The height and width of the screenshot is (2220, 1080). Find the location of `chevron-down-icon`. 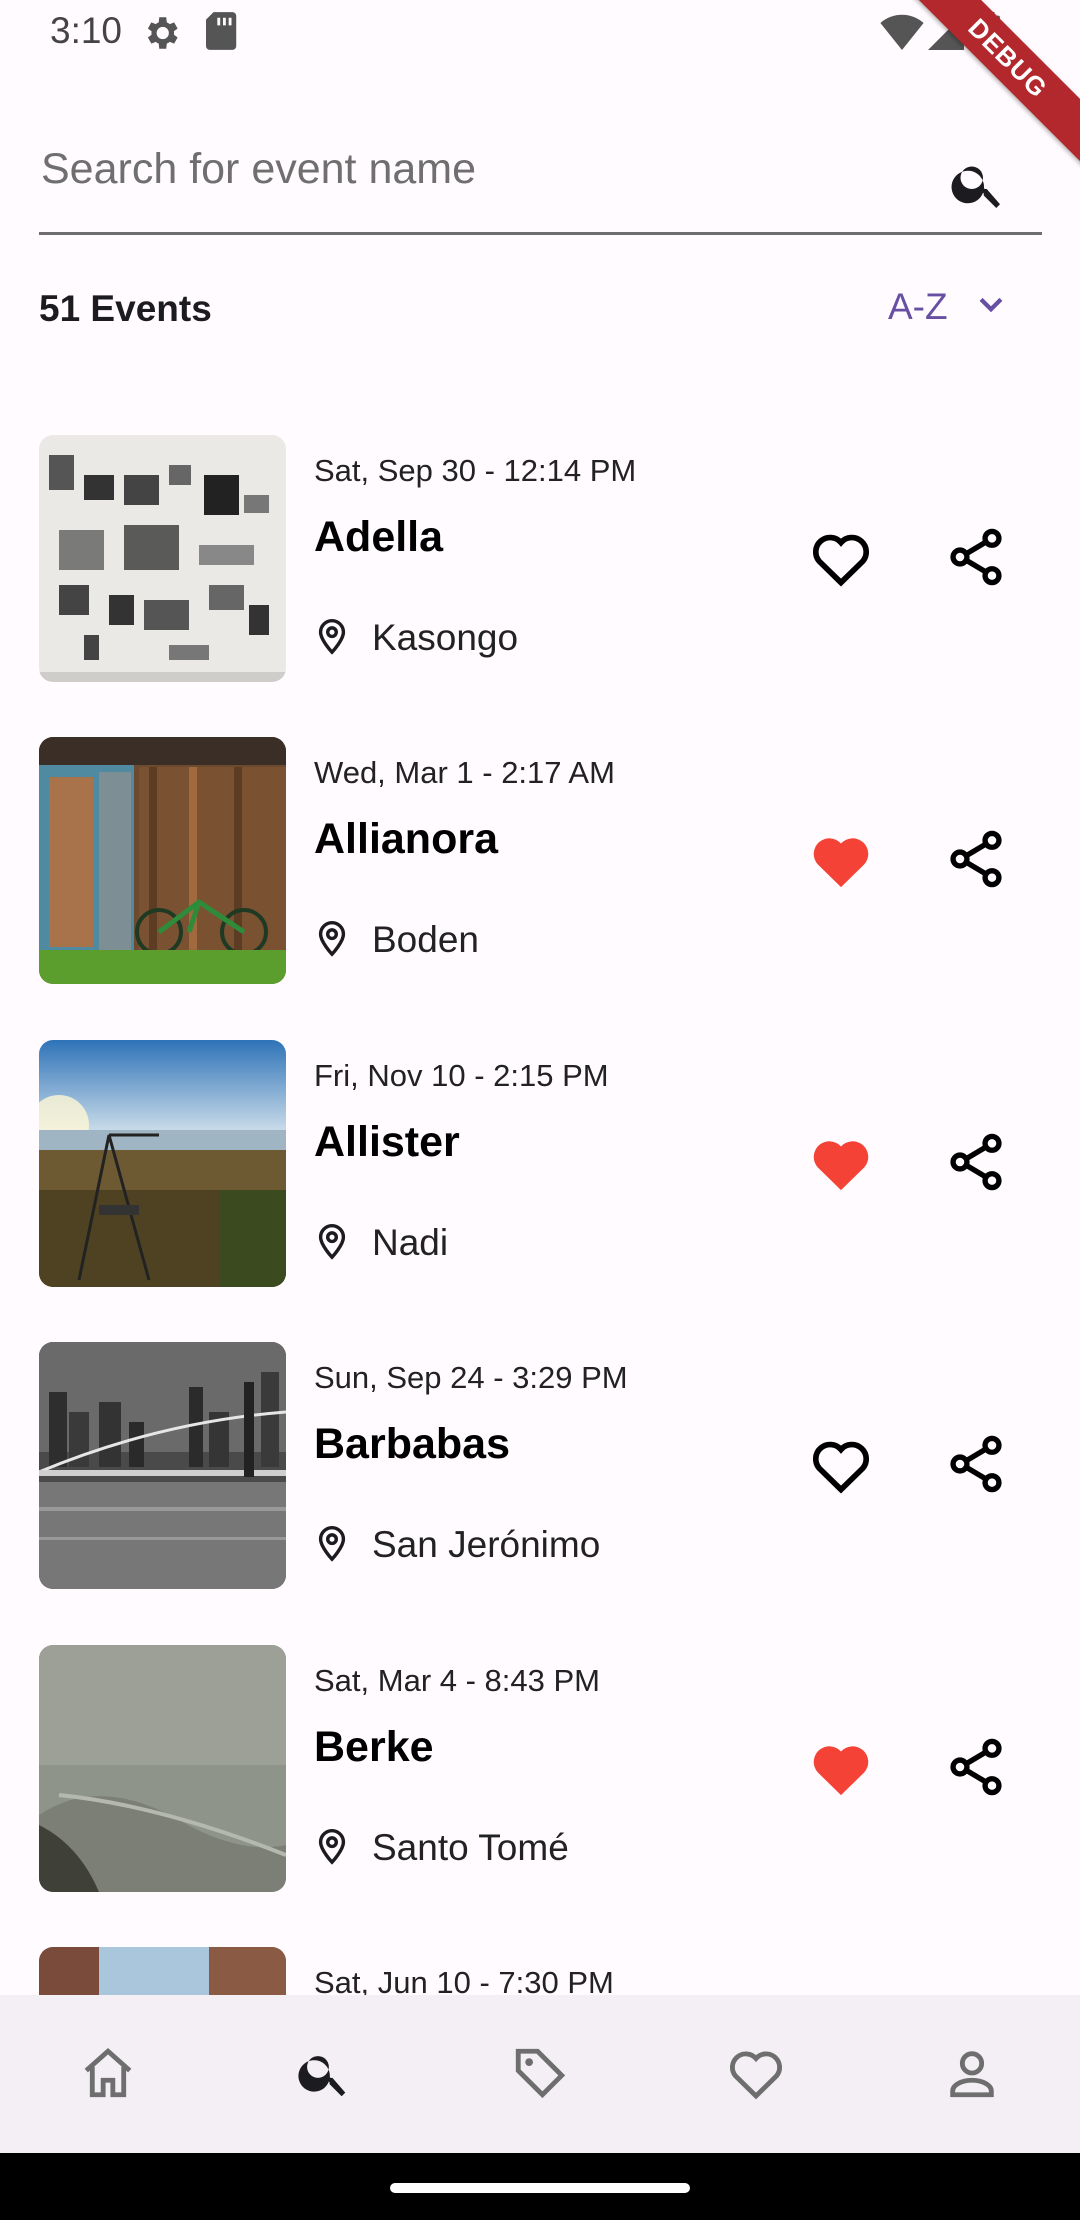

chevron-down-icon is located at coordinates (991, 307).